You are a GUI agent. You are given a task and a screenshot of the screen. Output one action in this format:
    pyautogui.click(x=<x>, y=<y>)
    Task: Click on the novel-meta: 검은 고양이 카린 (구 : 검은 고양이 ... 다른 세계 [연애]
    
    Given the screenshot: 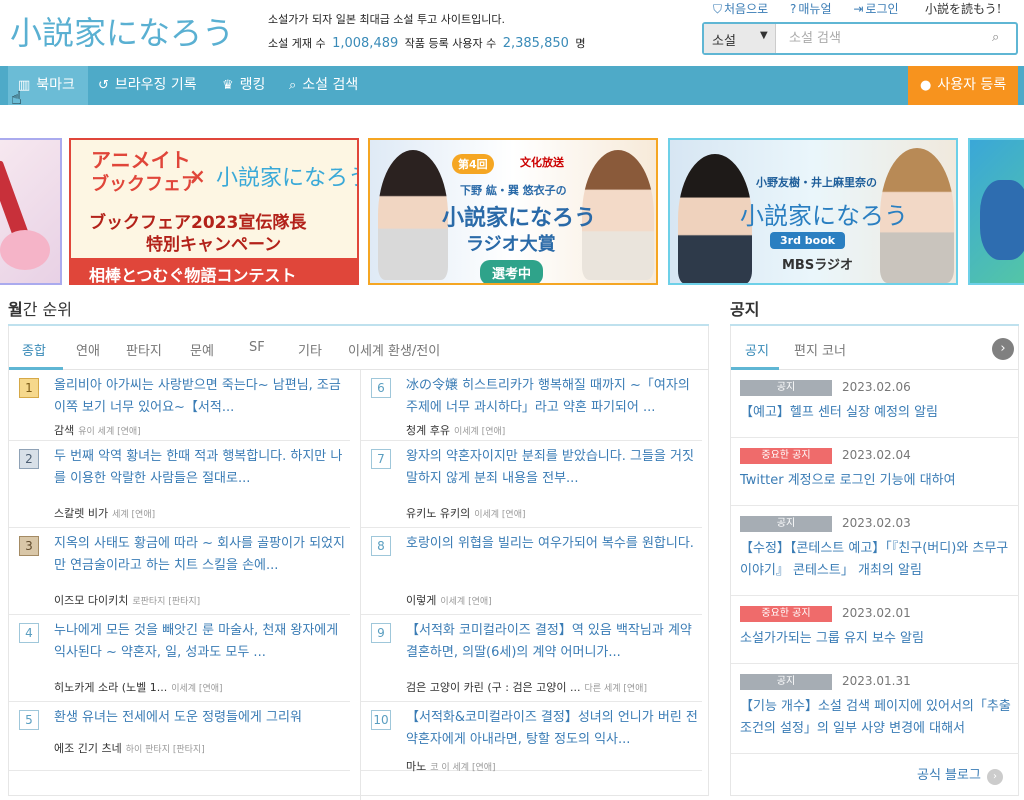 What is the action you would take?
    pyautogui.click(x=526, y=687)
    